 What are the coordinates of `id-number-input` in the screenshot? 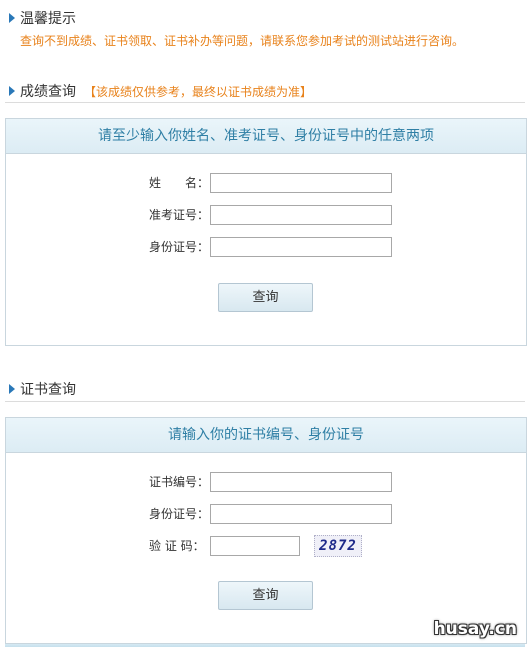 It's located at (301, 247).